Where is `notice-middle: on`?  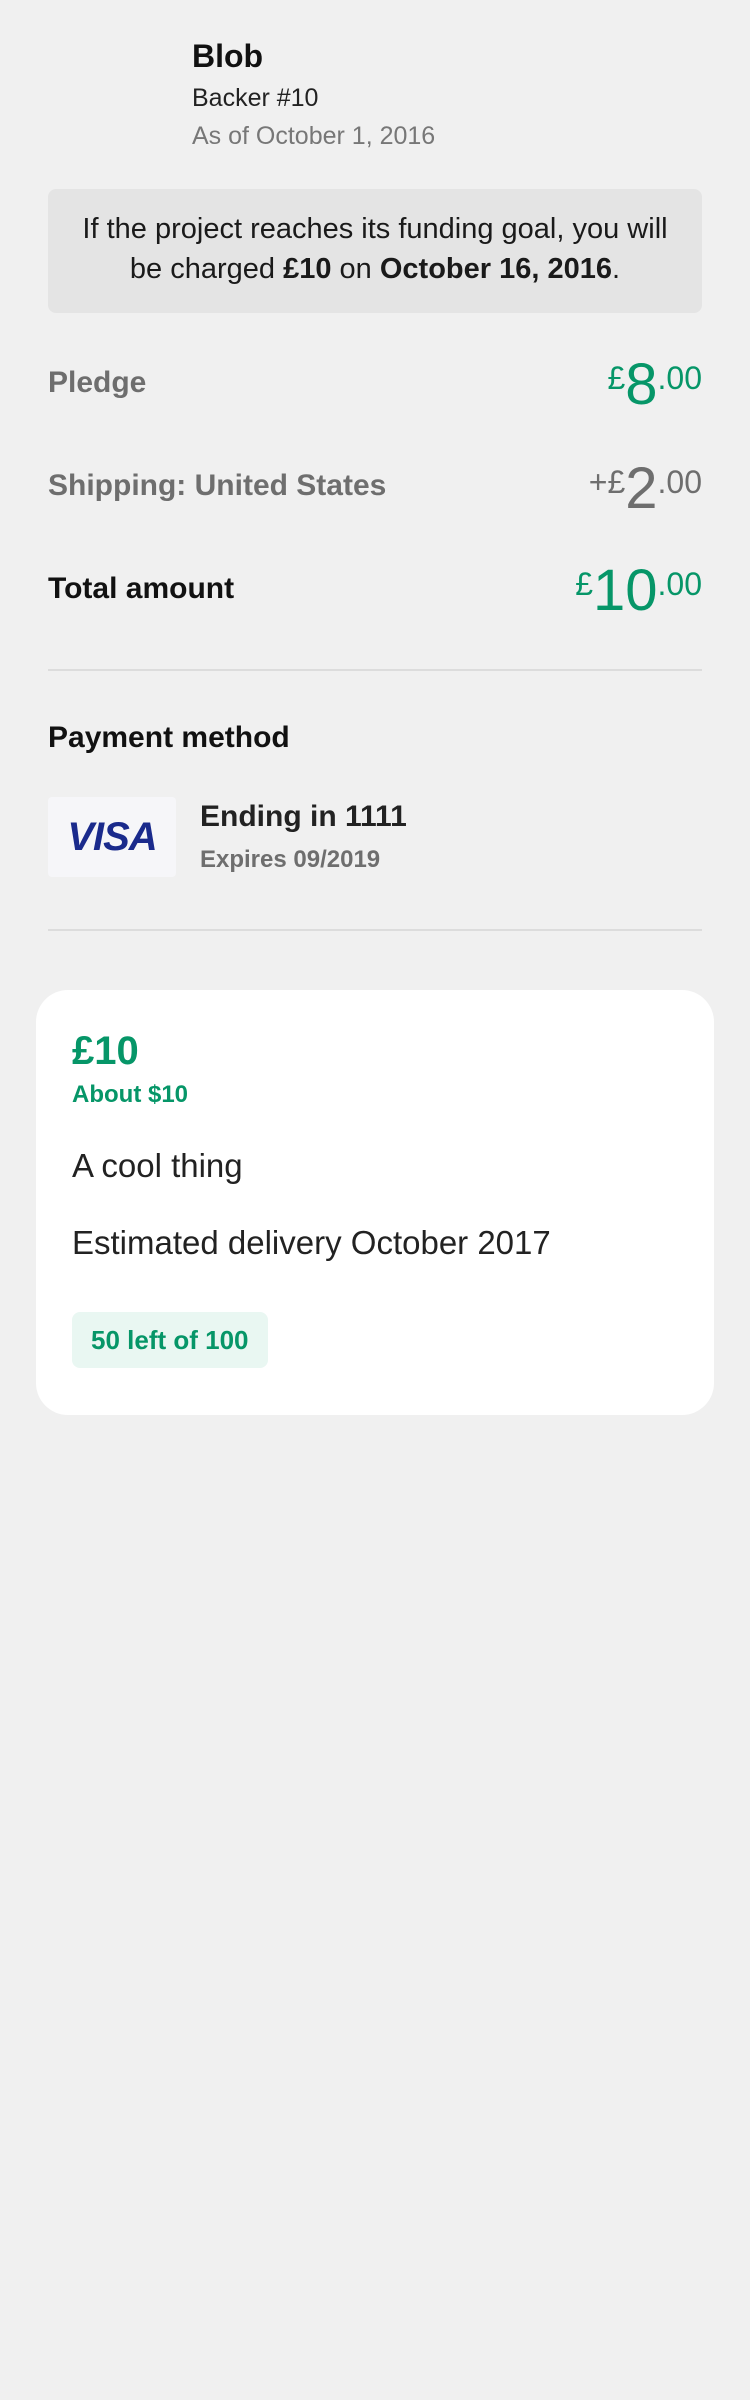 notice-middle: on is located at coordinates (355, 269).